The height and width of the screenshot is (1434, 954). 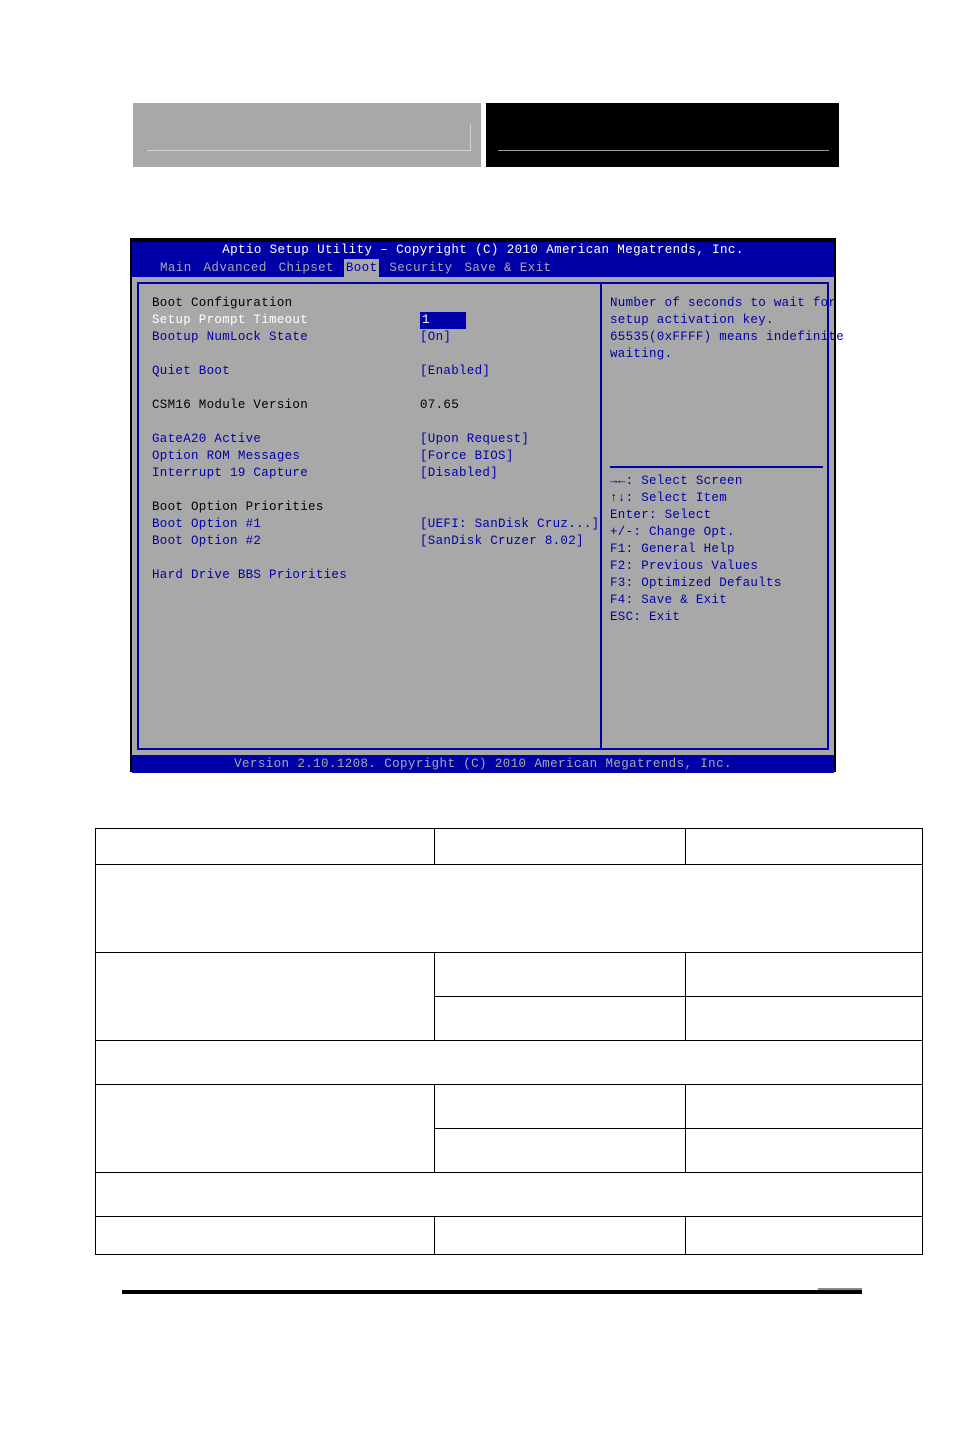 What do you see at coordinates (443, 320) in the screenshot?
I see `setting-value-highlighted: 1` at bounding box center [443, 320].